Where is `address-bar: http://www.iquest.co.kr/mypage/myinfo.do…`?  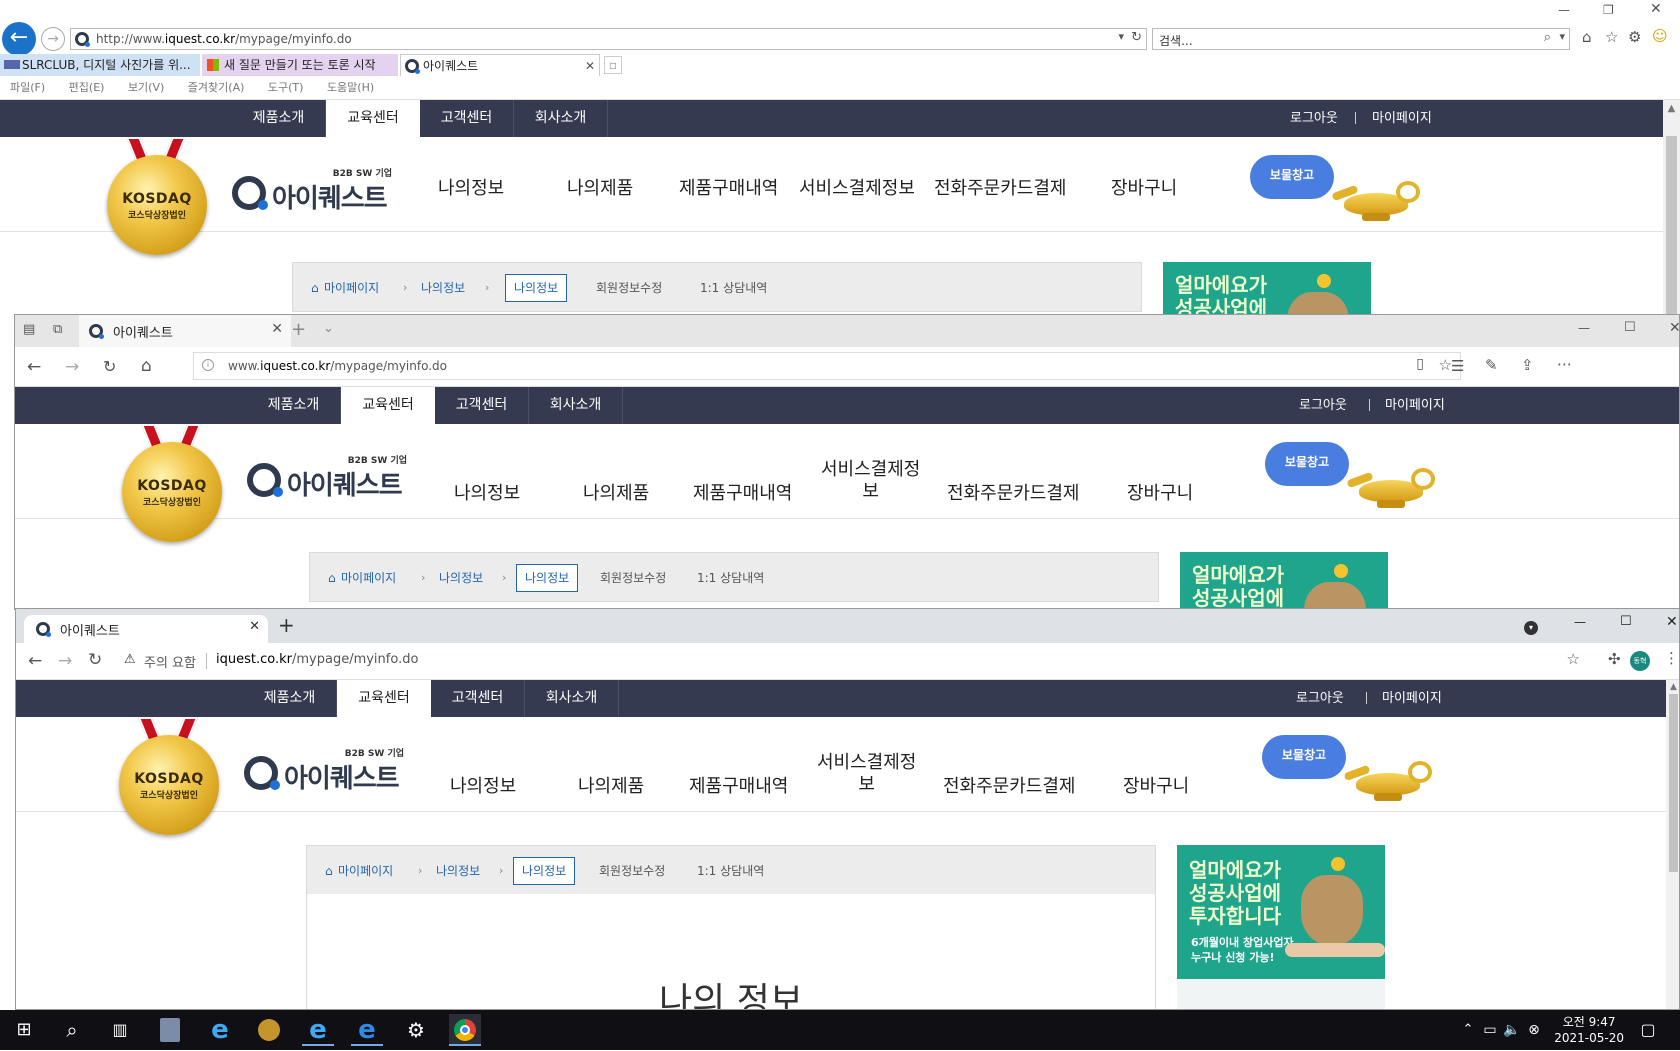
address-bar: http://www.iquest.co.kr/mypage/myinfo.do… is located at coordinates (608, 39).